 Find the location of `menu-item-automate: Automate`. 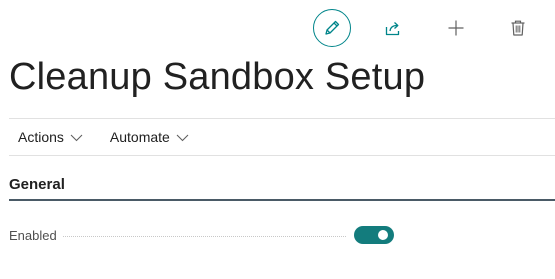

menu-item-automate: Automate is located at coordinates (145, 137).